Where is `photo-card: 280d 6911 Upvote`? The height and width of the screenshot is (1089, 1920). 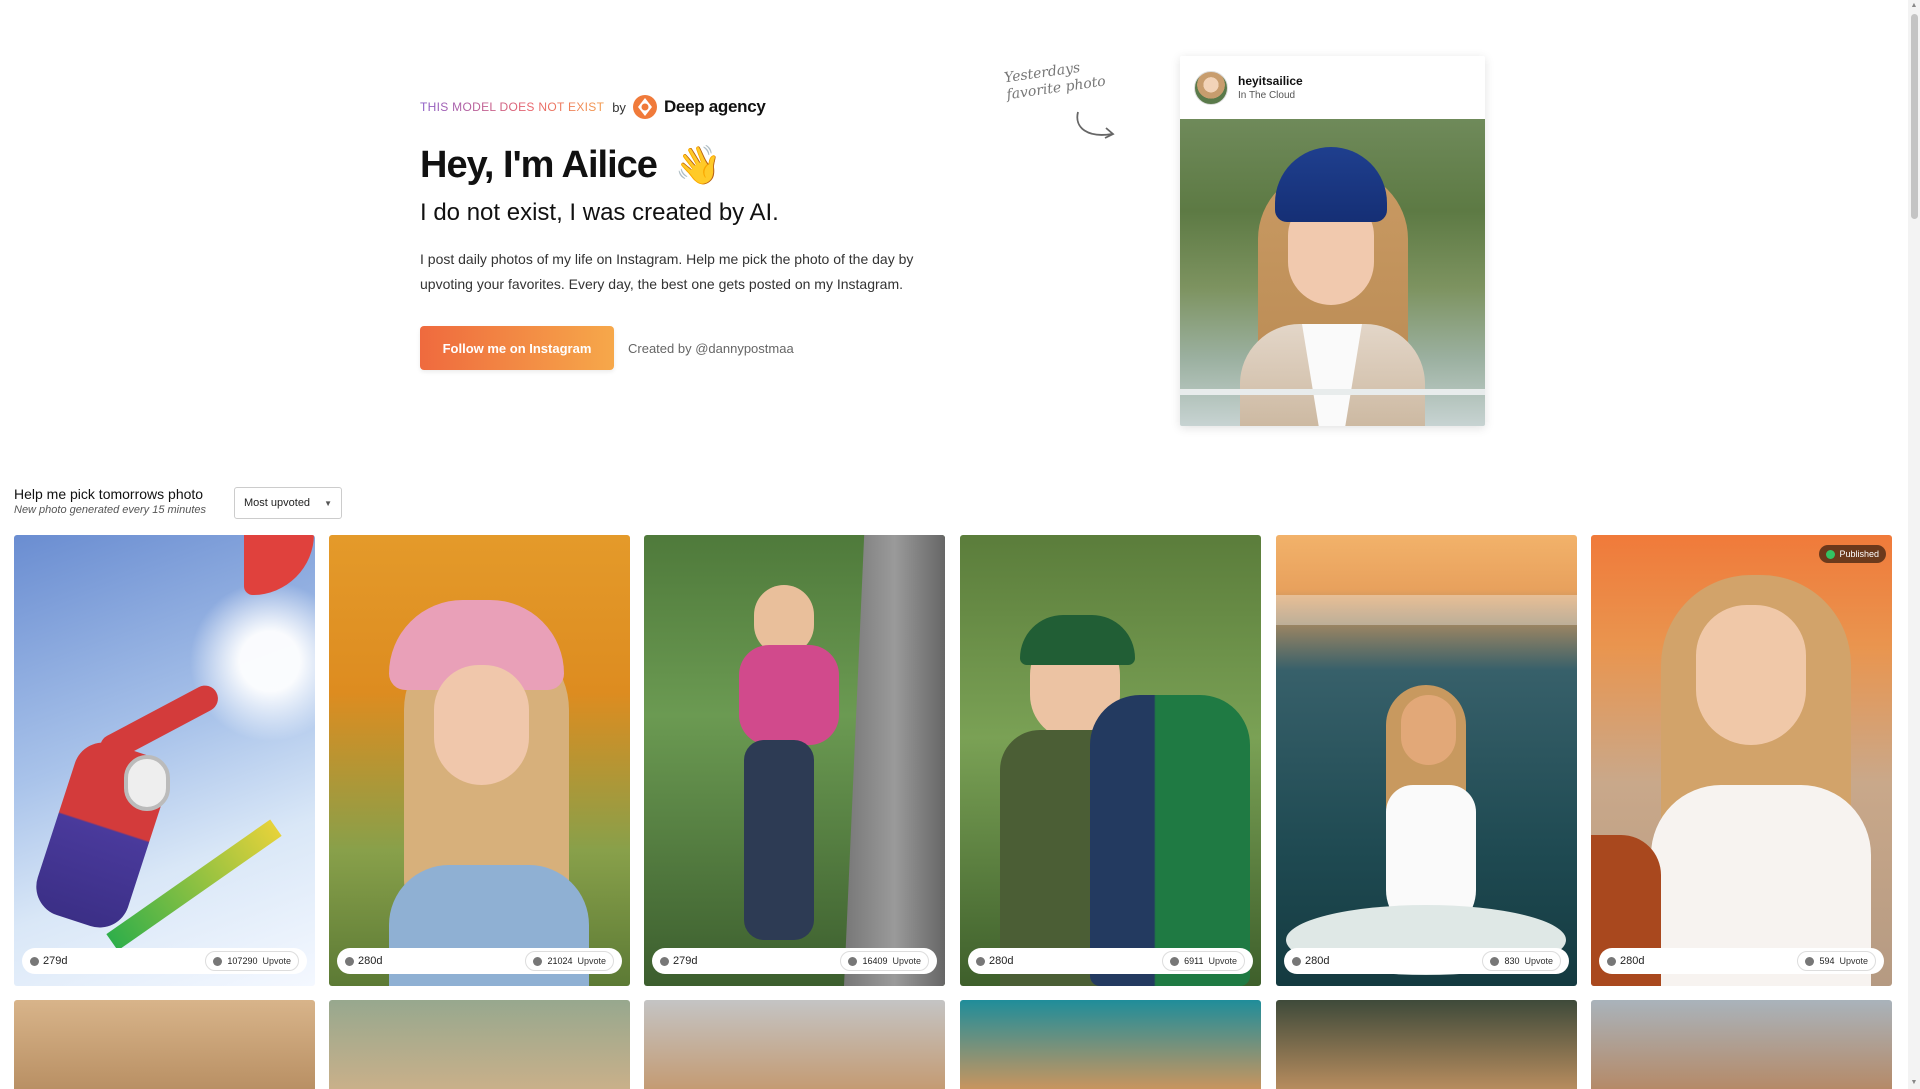 photo-card: 280d 6911 Upvote is located at coordinates (1110, 760).